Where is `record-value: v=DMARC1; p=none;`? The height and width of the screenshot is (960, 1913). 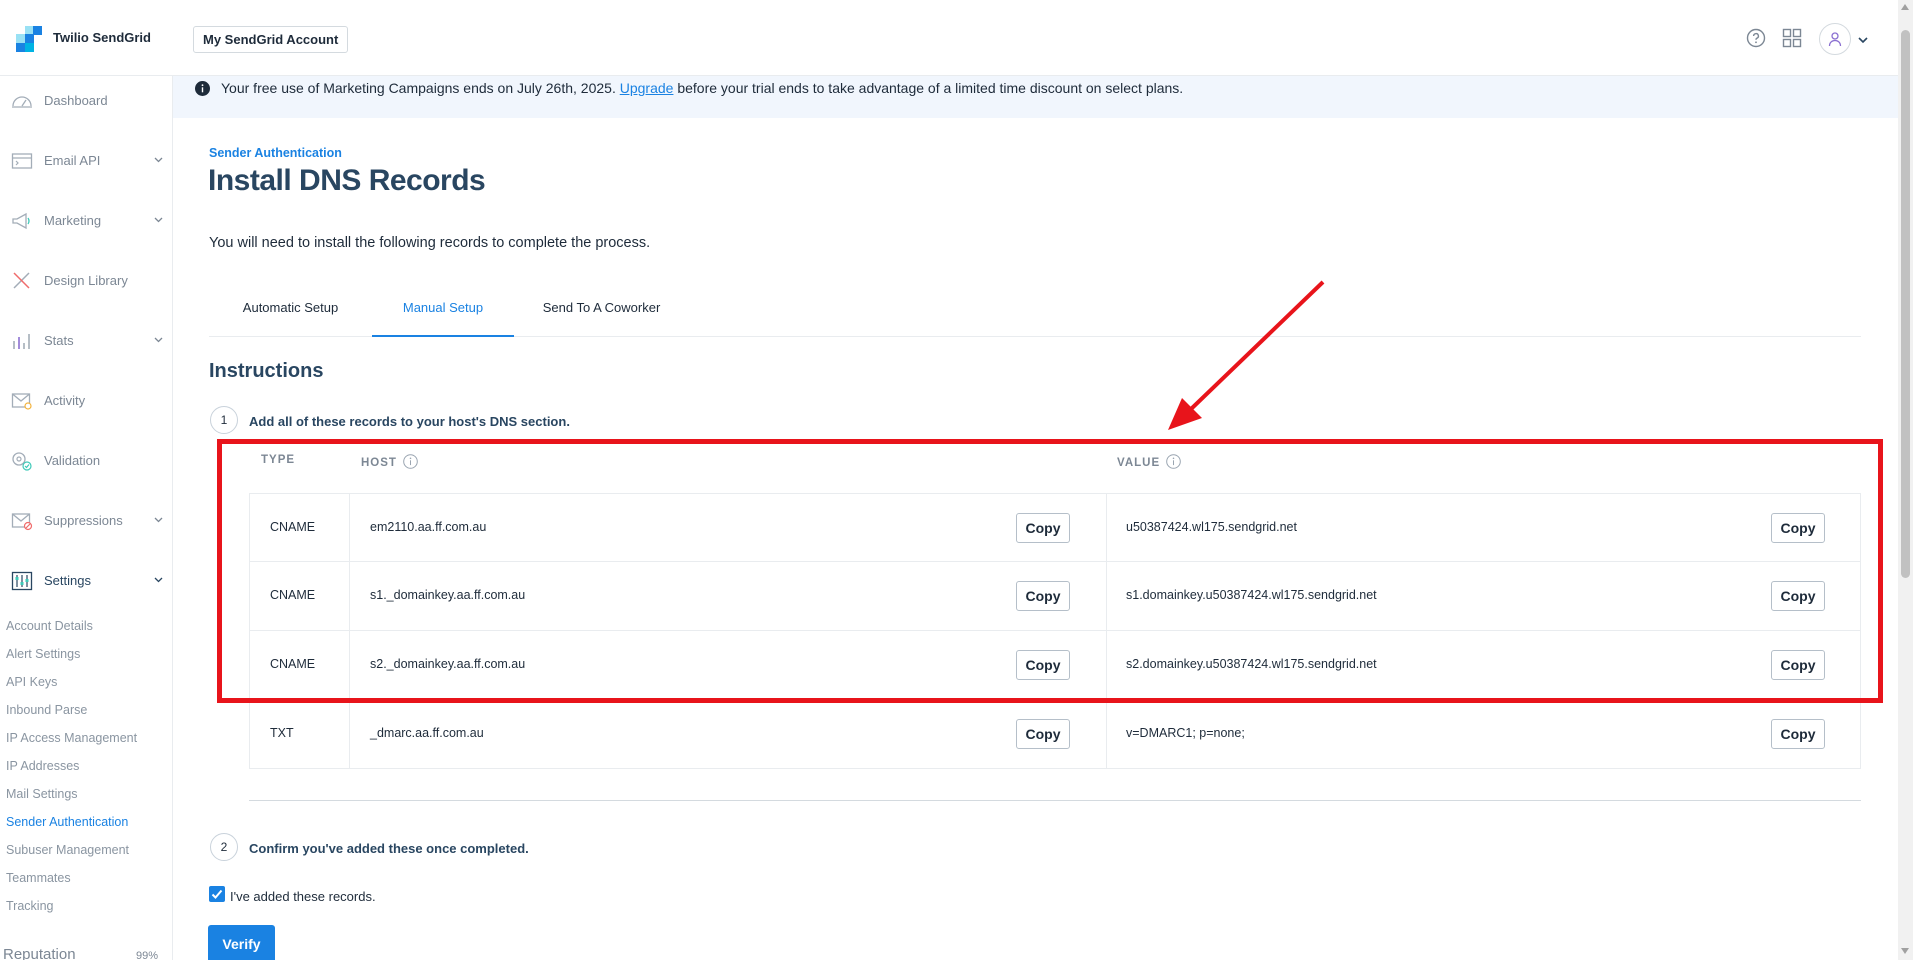
record-value: v=DMARC1; p=none; is located at coordinates (1185, 733).